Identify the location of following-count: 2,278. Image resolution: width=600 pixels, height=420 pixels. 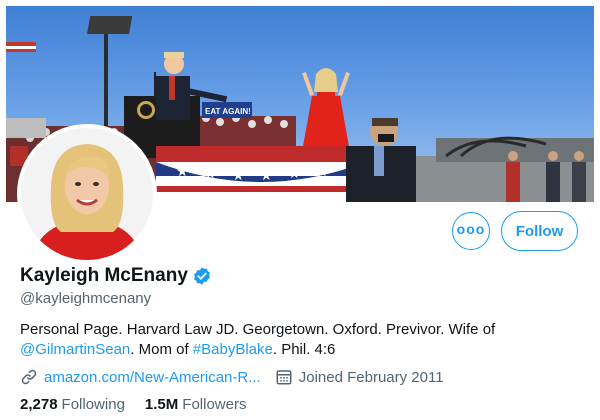
(39, 404).